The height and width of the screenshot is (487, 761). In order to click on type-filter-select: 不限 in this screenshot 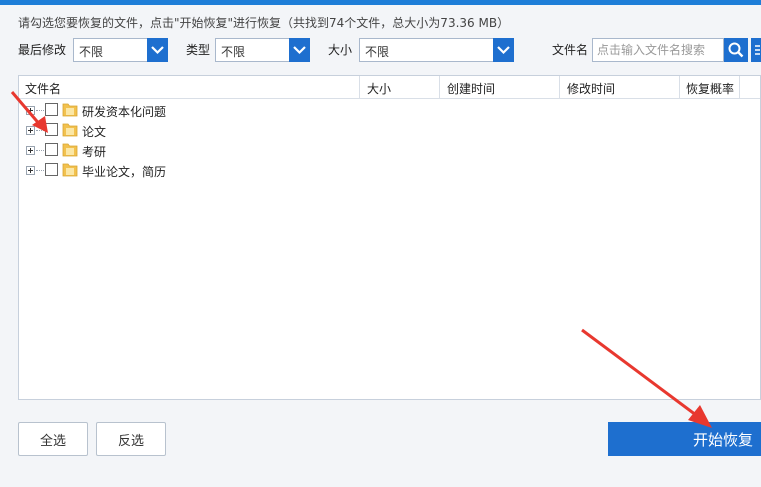, I will do `click(262, 50)`.